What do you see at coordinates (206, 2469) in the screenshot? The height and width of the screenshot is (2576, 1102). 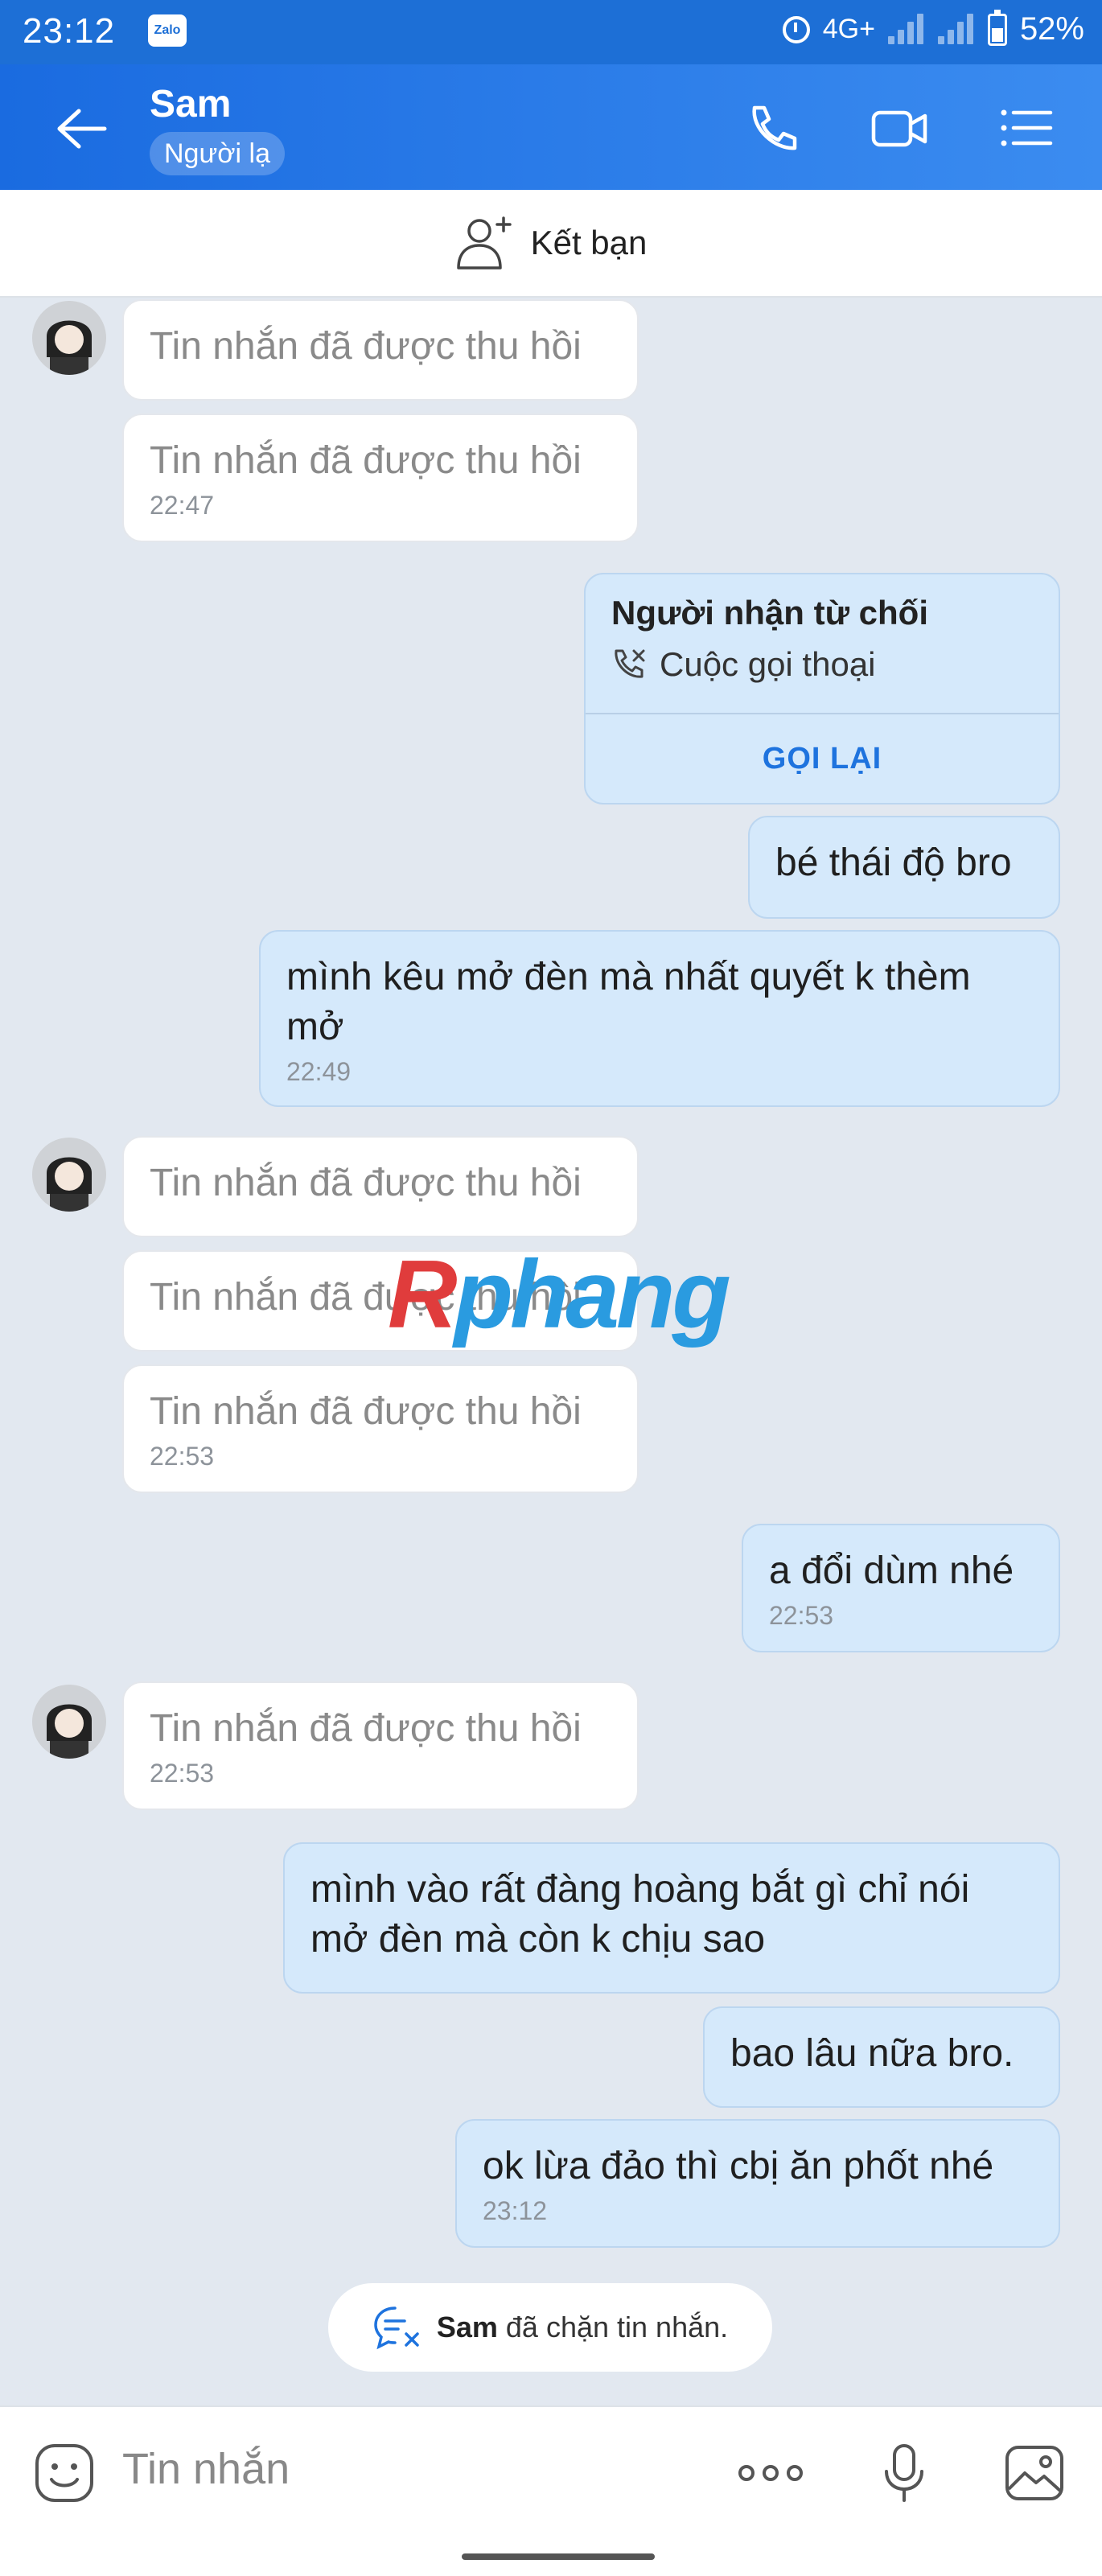 I see `message-input: Tin nhắn` at bounding box center [206, 2469].